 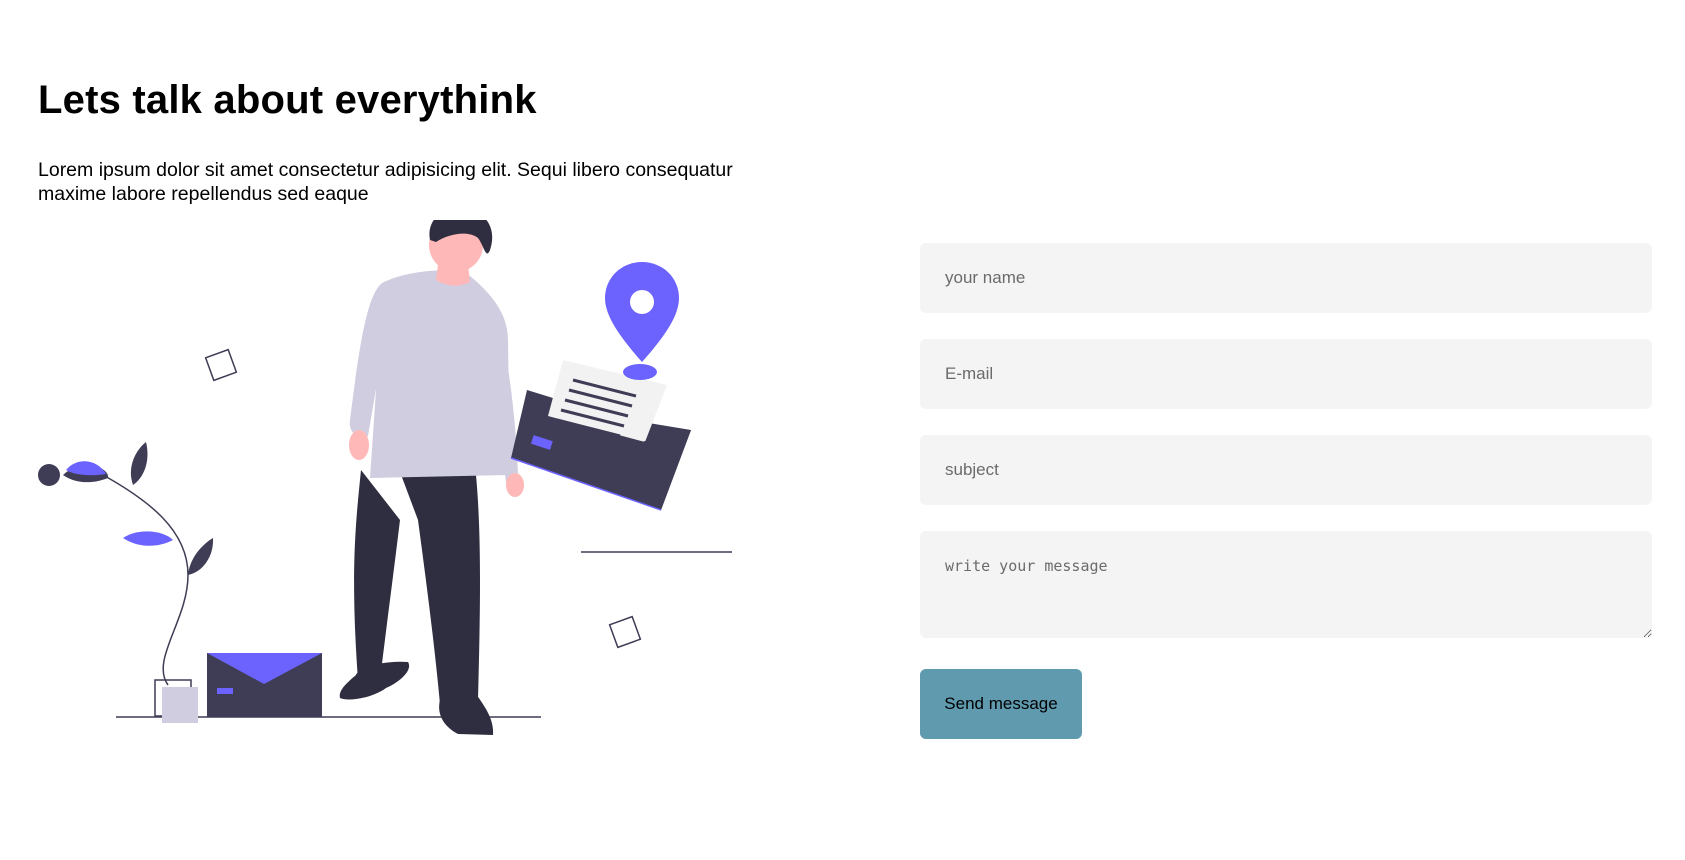 What do you see at coordinates (600, 435) in the screenshot?
I see `mail-icon` at bounding box center [600, 435].